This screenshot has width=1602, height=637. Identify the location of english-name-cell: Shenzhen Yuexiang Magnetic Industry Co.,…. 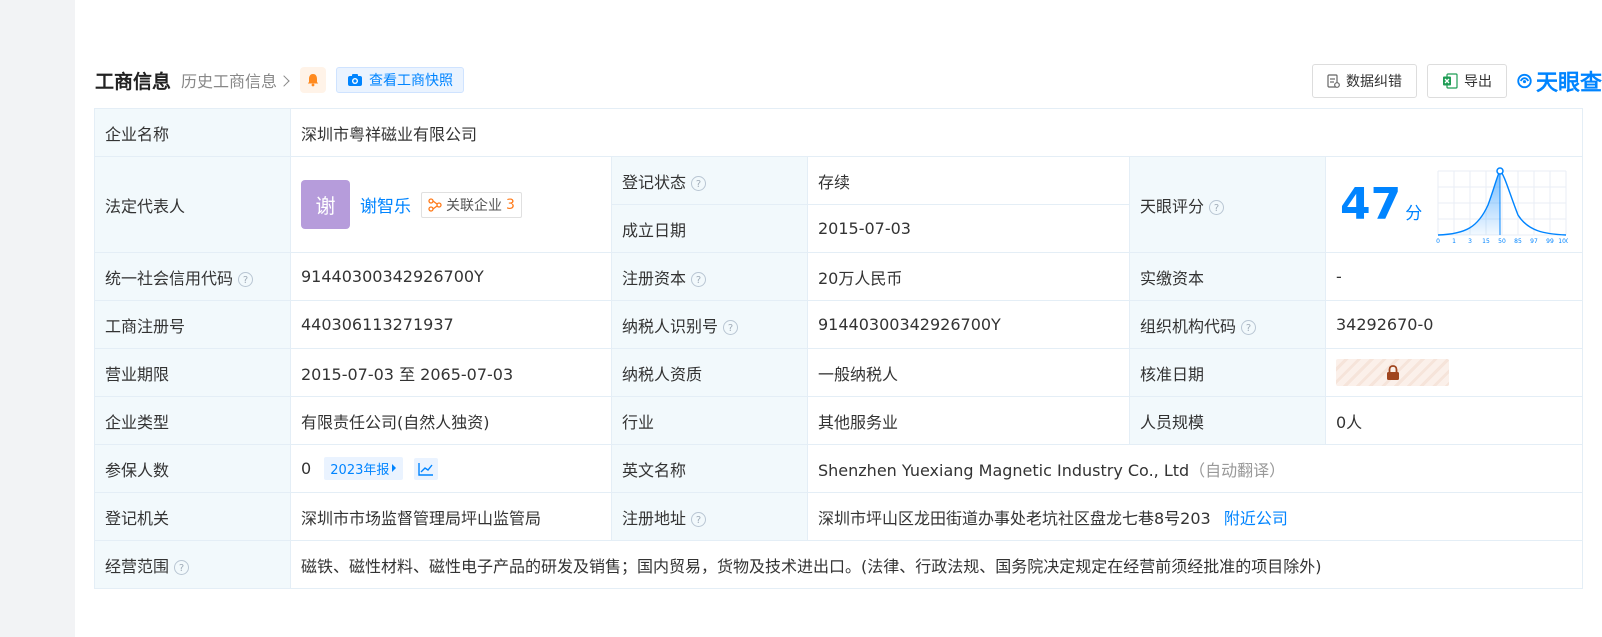
(1195, 468).